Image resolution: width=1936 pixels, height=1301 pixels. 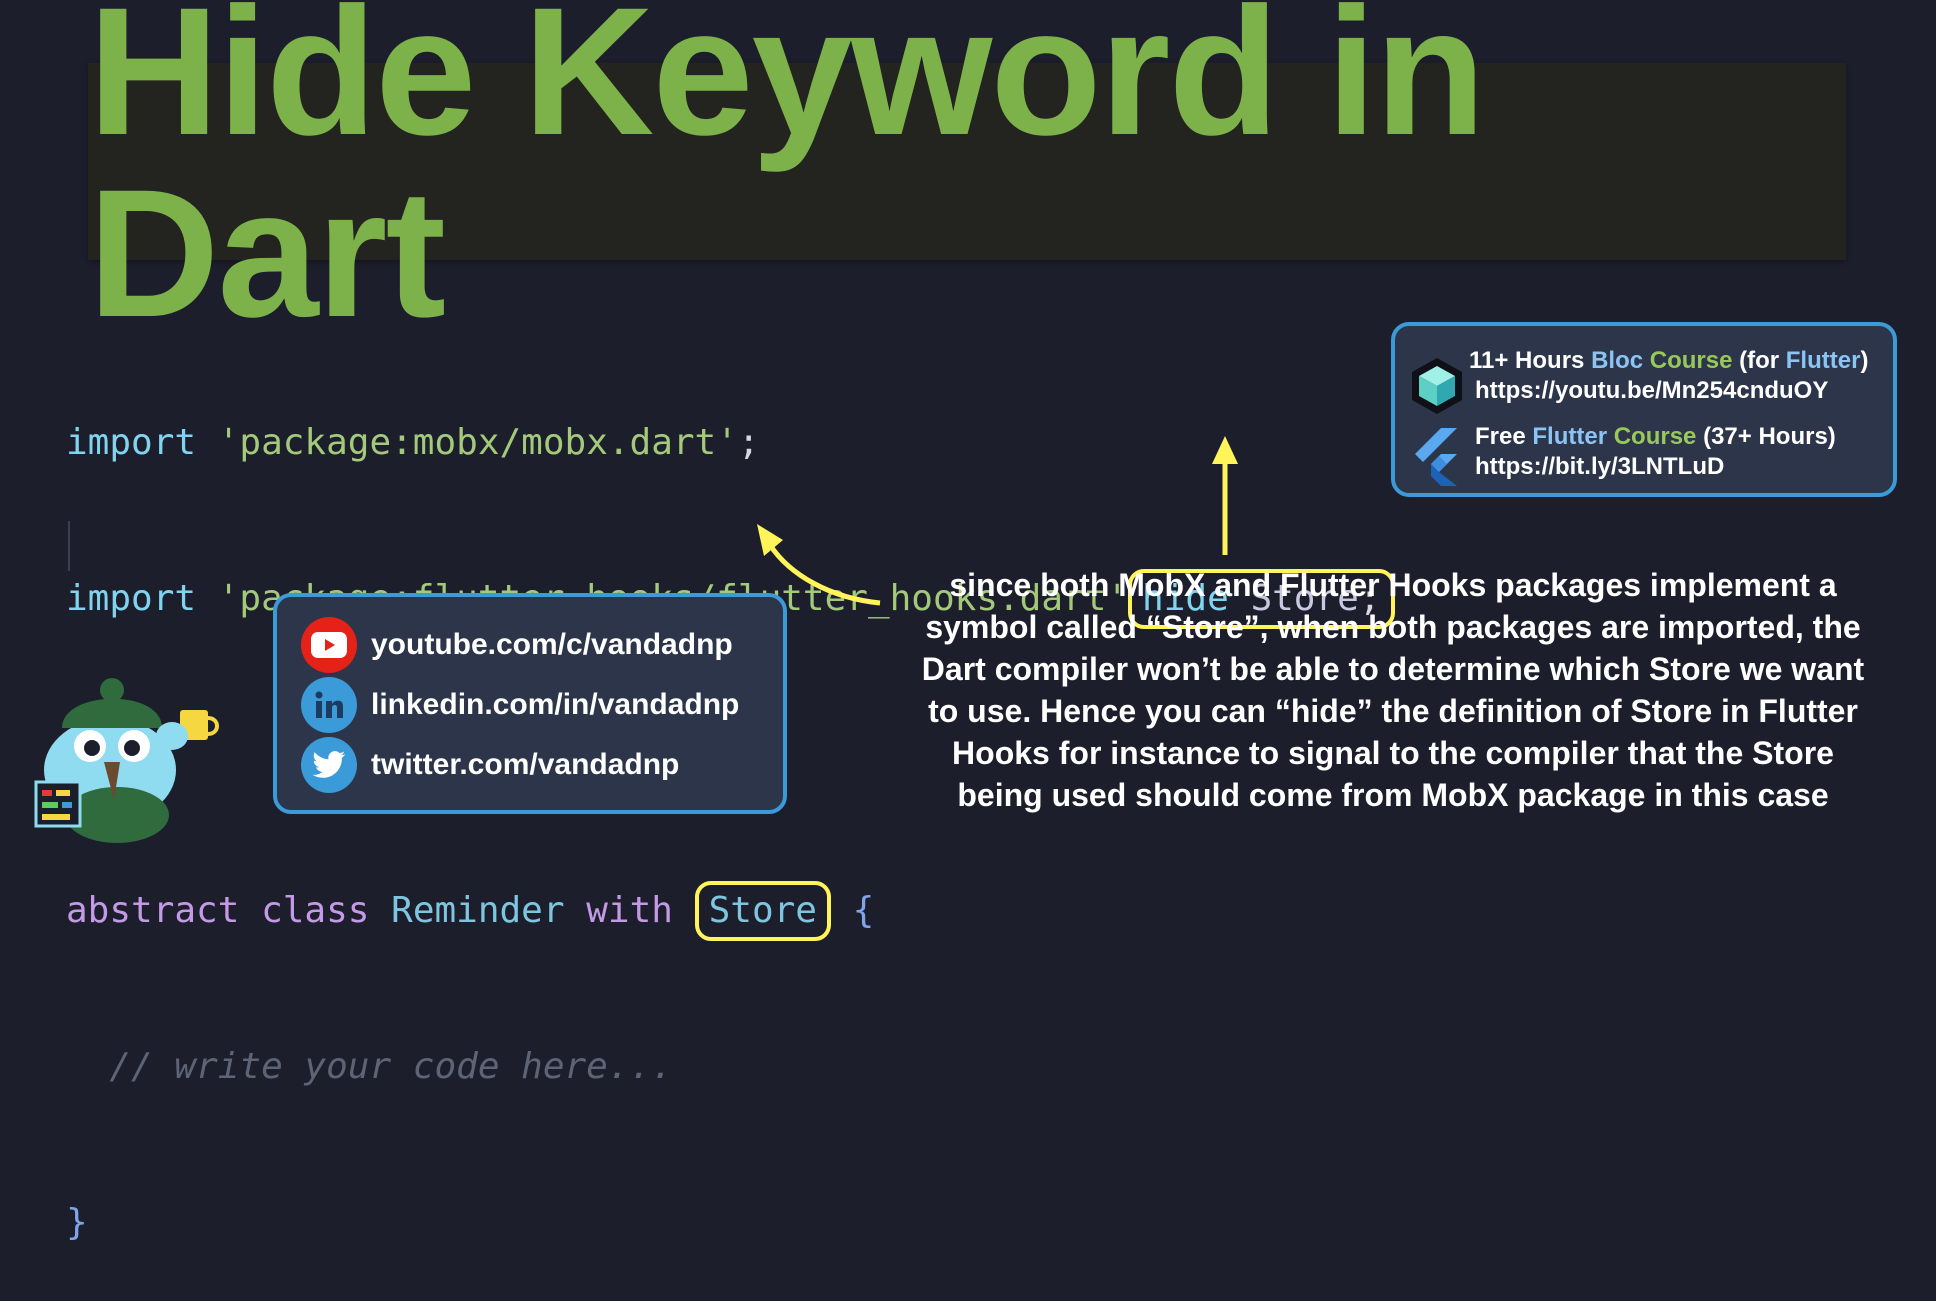 What do you see at coordinates (329, 645) in the screenshot?
I see `youtube-icon` at bounding box center [329, 645].